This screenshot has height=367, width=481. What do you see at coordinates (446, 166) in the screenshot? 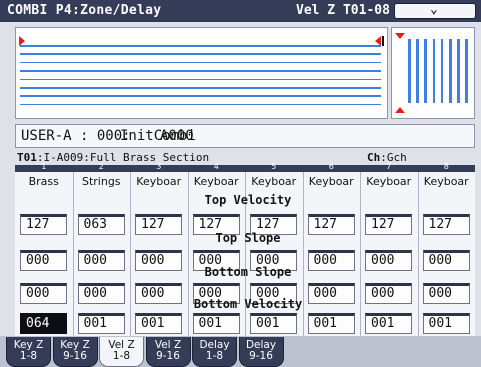
I see `timbre-number: 8` at bounding box center [446, 166].